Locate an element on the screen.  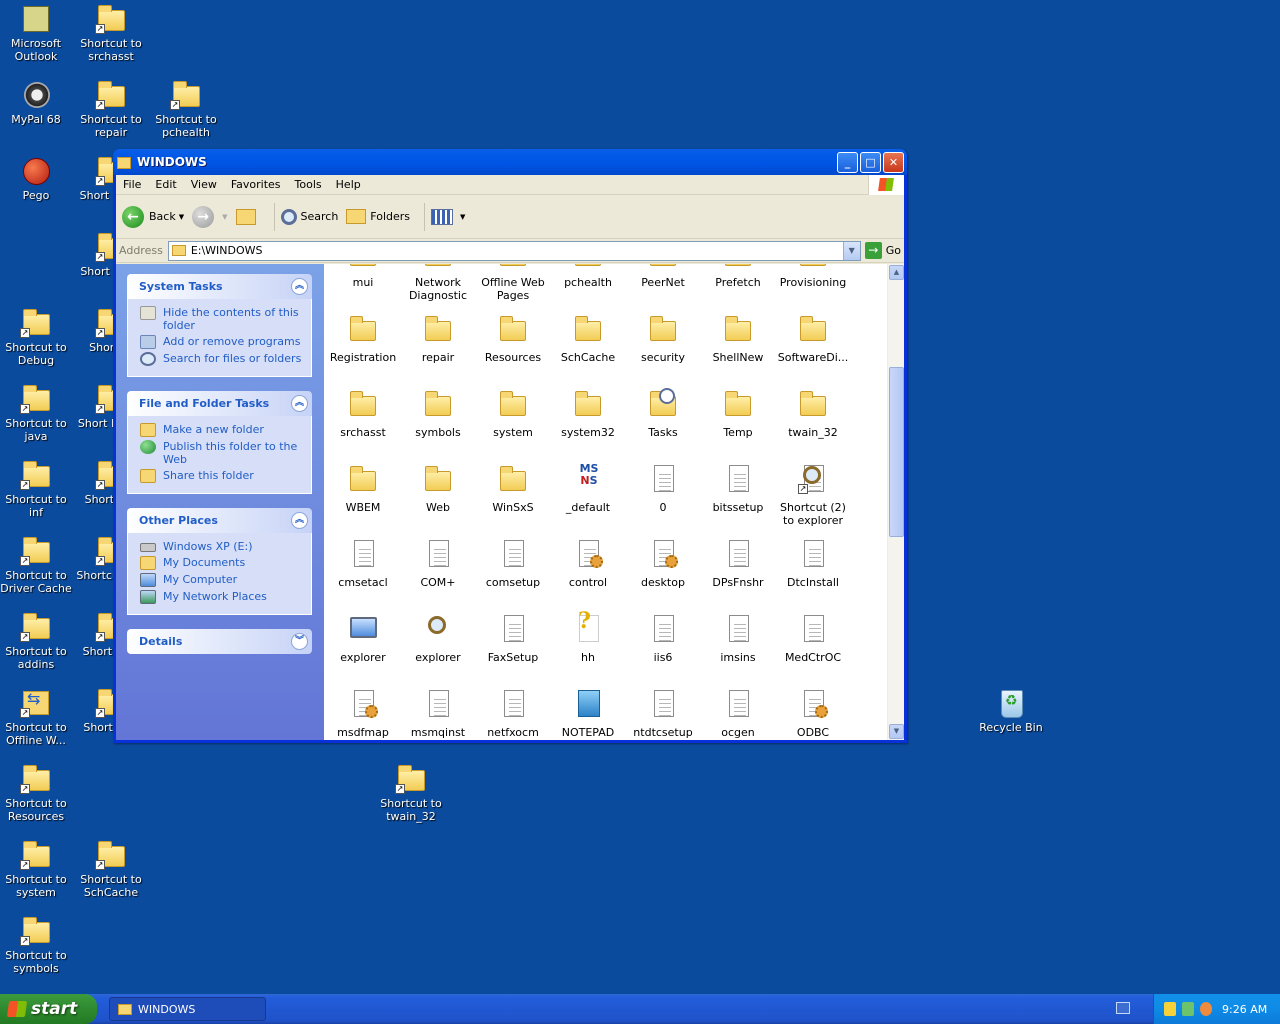
search-icon is located at coordinates (1206, 1009).